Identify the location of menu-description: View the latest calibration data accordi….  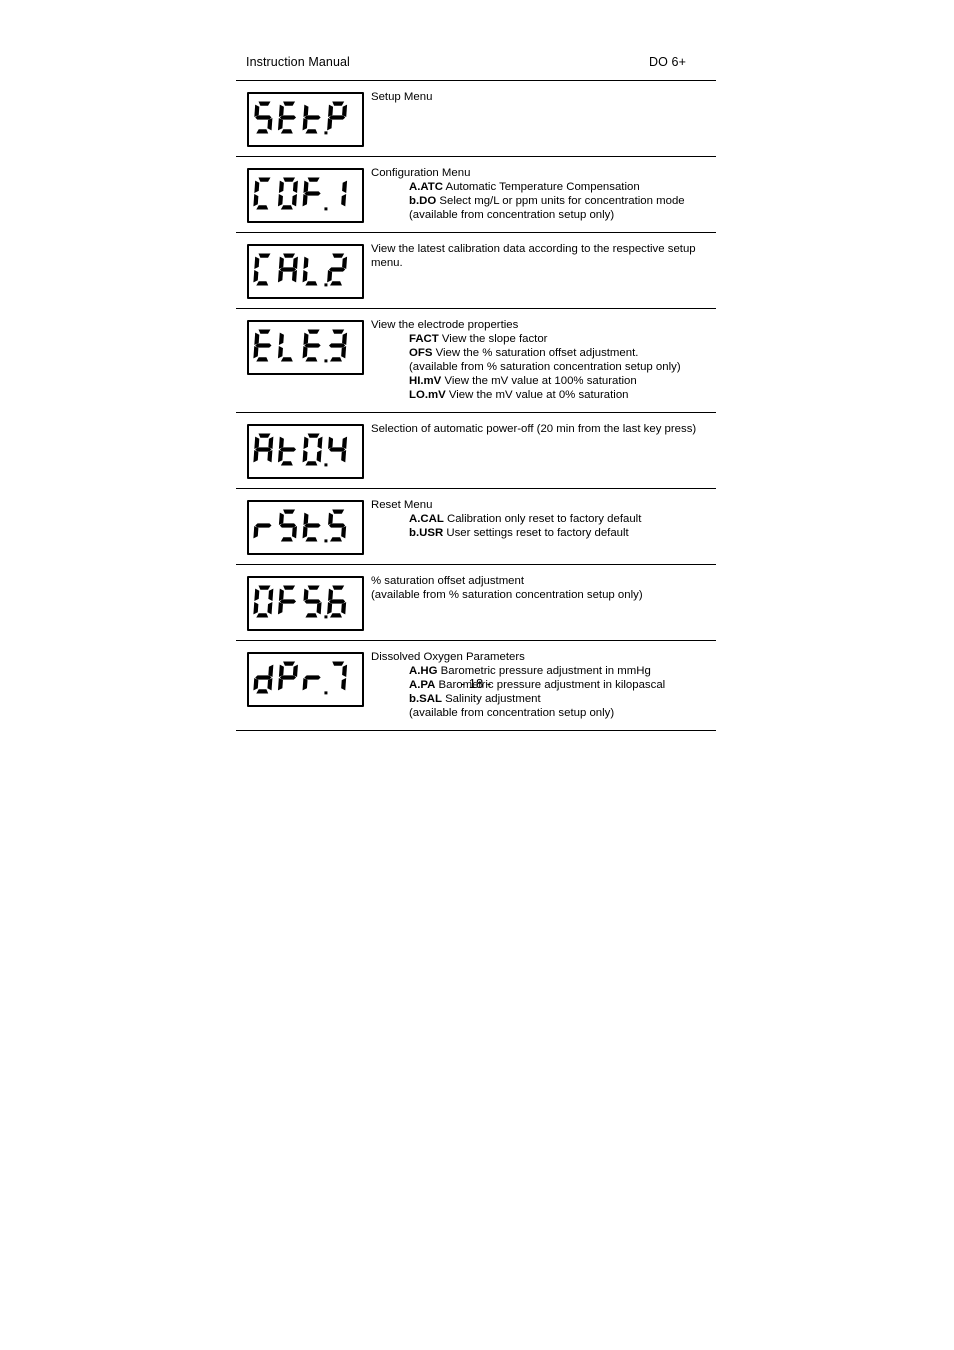
(543, 260).